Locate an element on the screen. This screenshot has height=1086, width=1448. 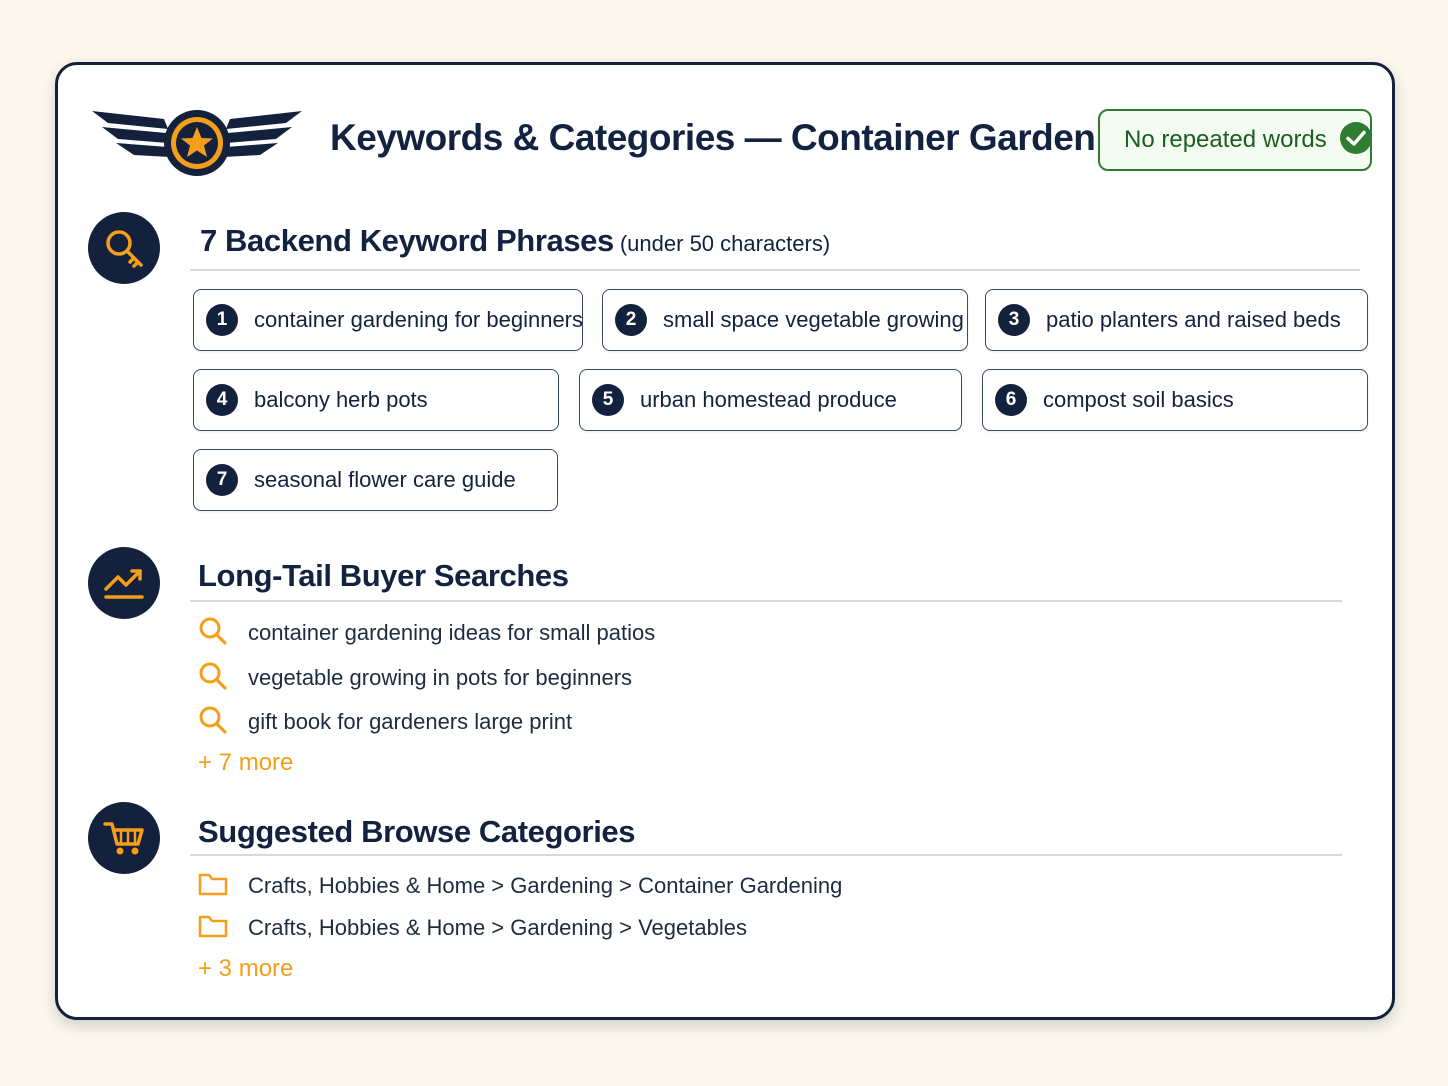
search-phrase: gift book for gardeners large print is located at coordinates (410, 721).